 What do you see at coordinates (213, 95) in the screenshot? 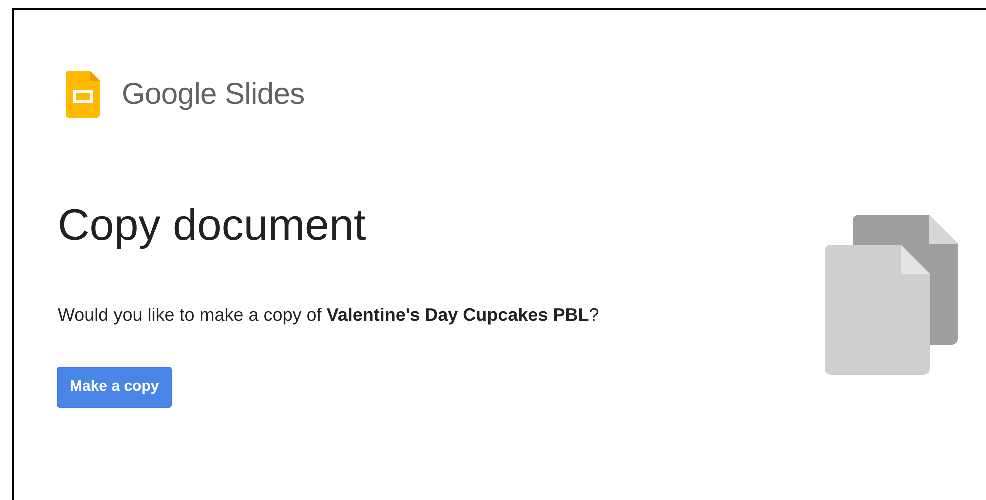
I see `product-name: Google Slides` at bounding box center [213, 95].